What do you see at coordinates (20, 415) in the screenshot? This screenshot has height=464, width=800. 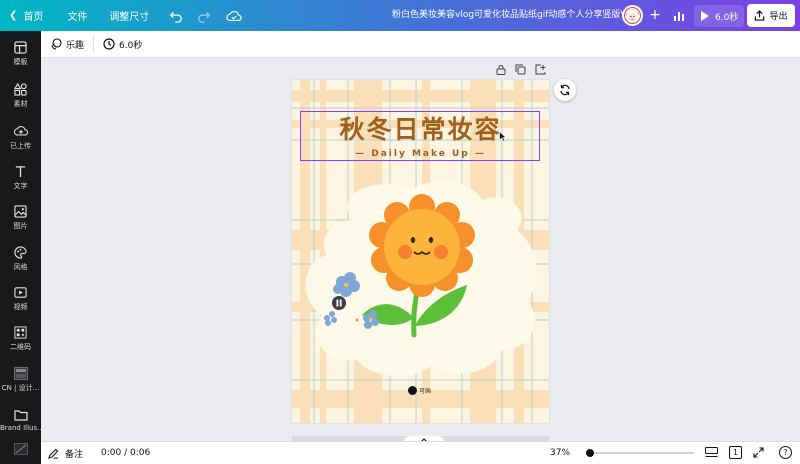 I see `folder-icon` at bounding box center [20, 415].